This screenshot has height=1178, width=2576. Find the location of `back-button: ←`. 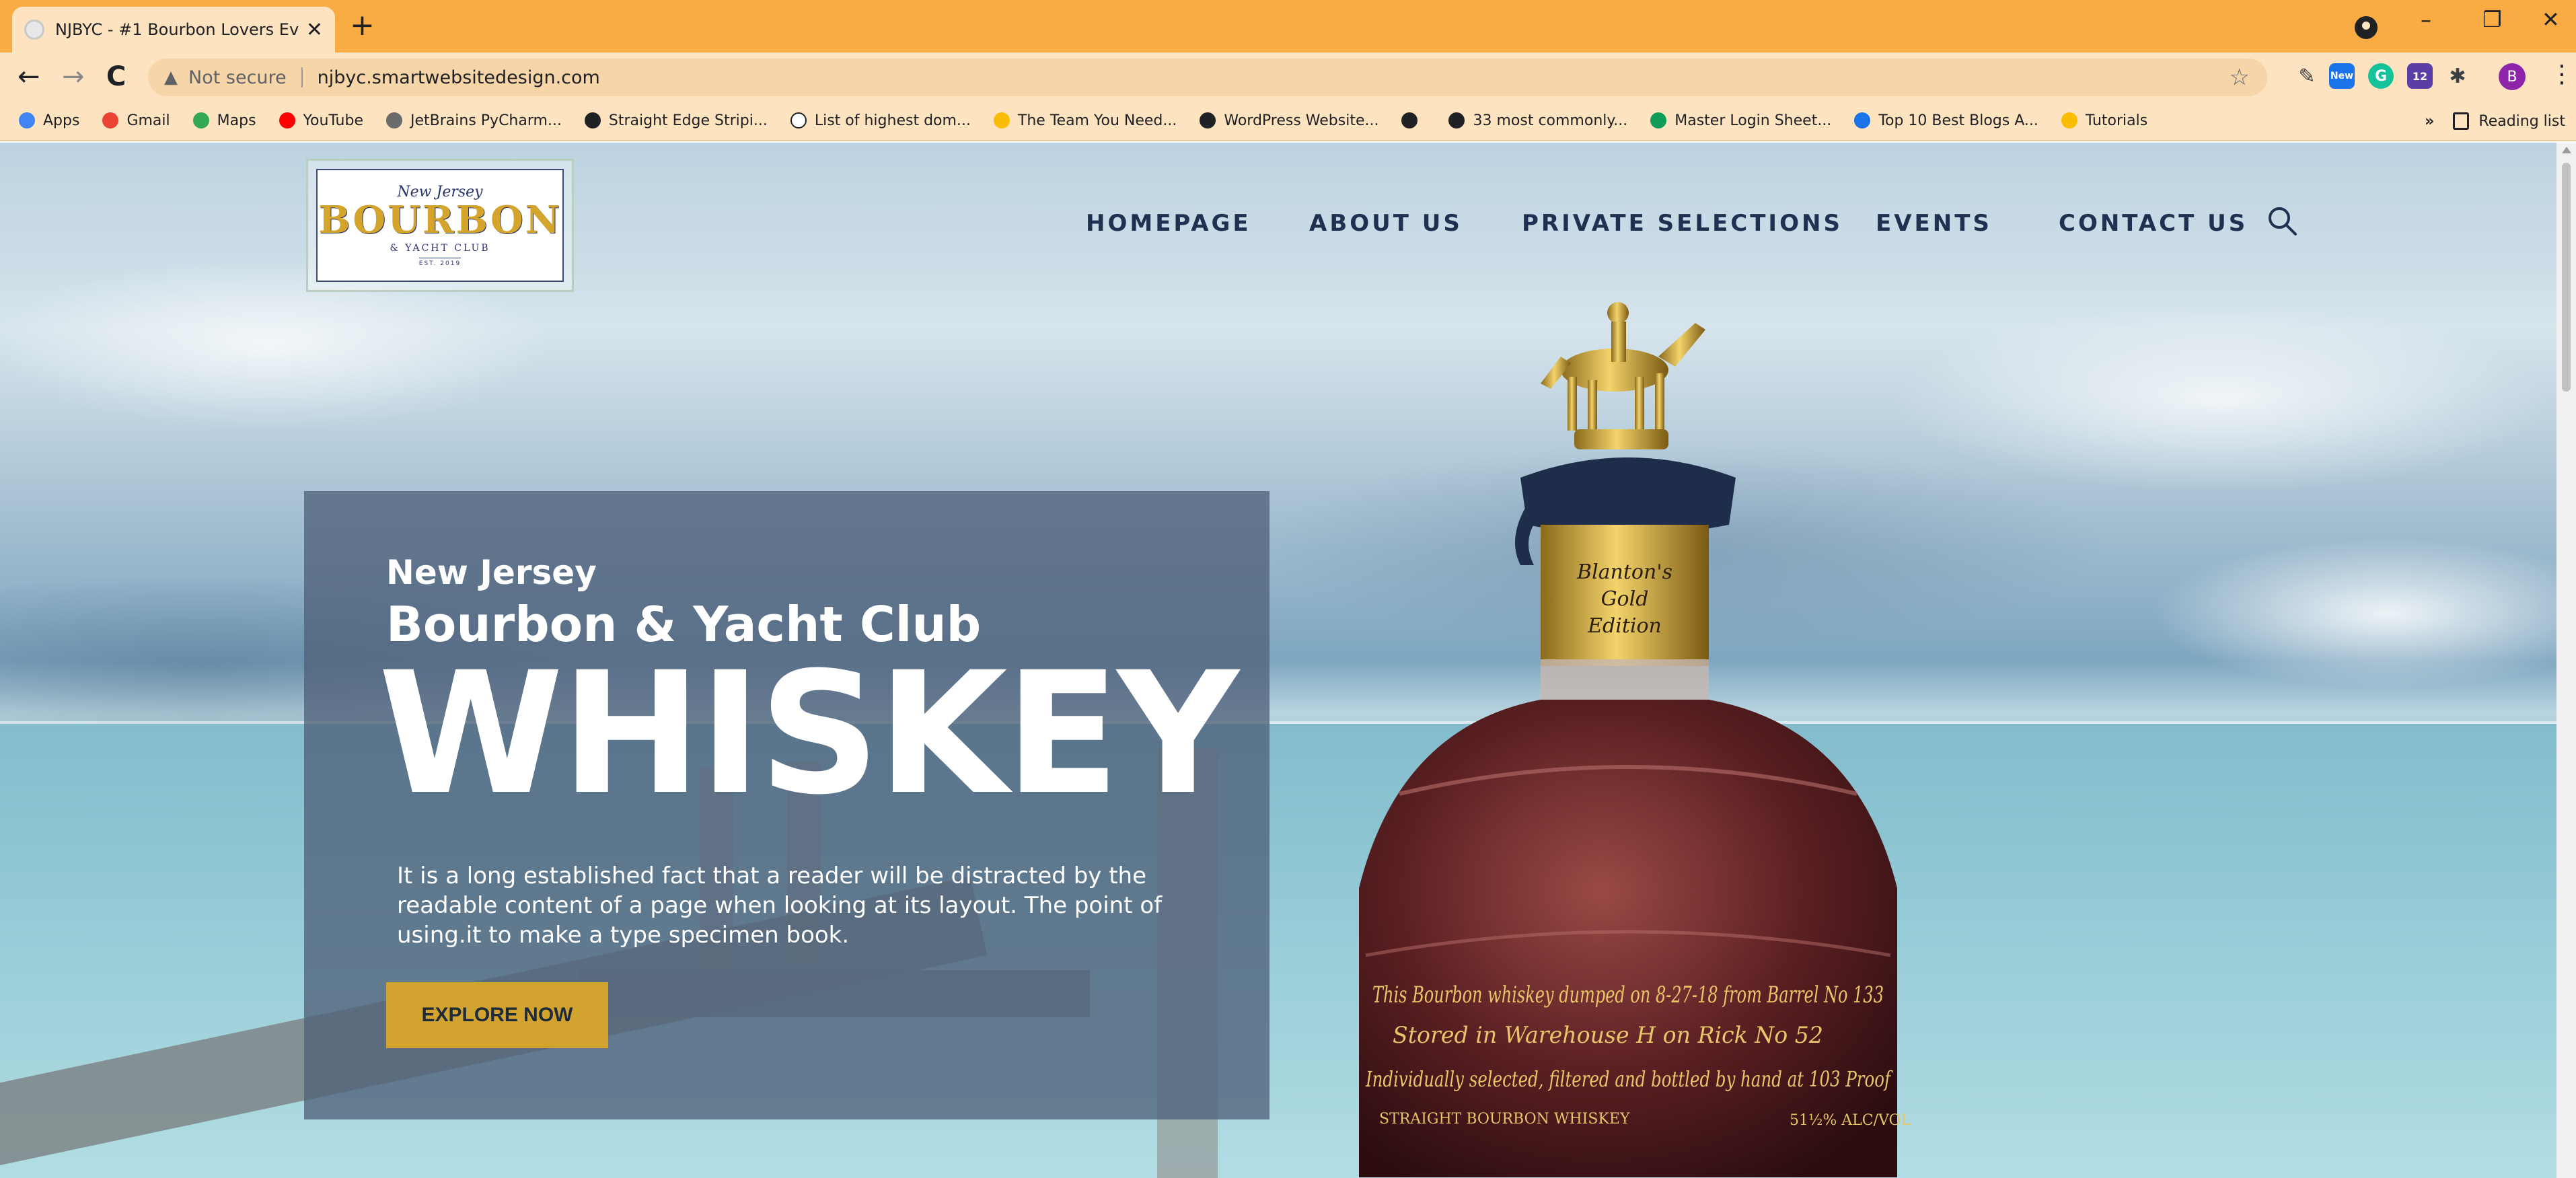

back-button: ← is located at coordinates (28, 76).